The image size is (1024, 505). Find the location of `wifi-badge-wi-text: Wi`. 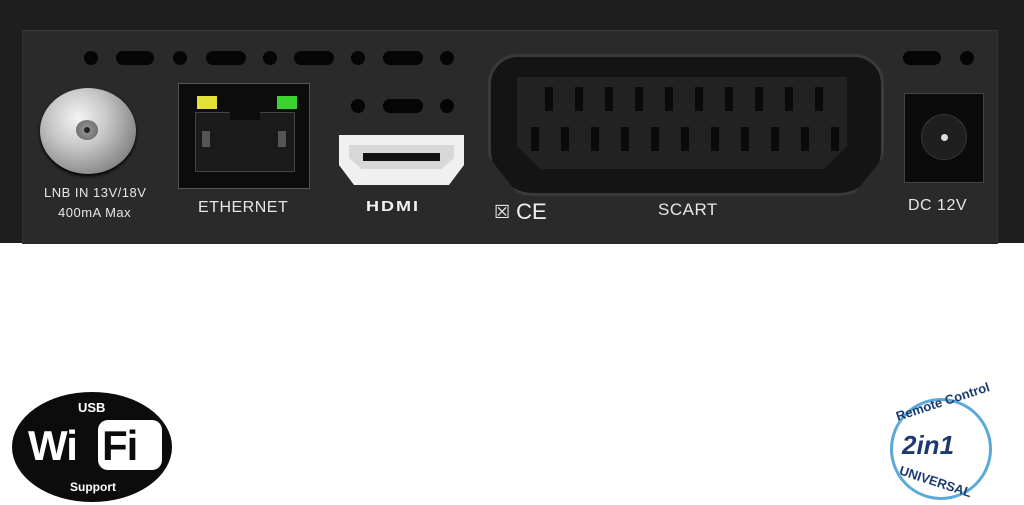

wifi-badge-wi-text: Wi is located at coordinates (53, 445).